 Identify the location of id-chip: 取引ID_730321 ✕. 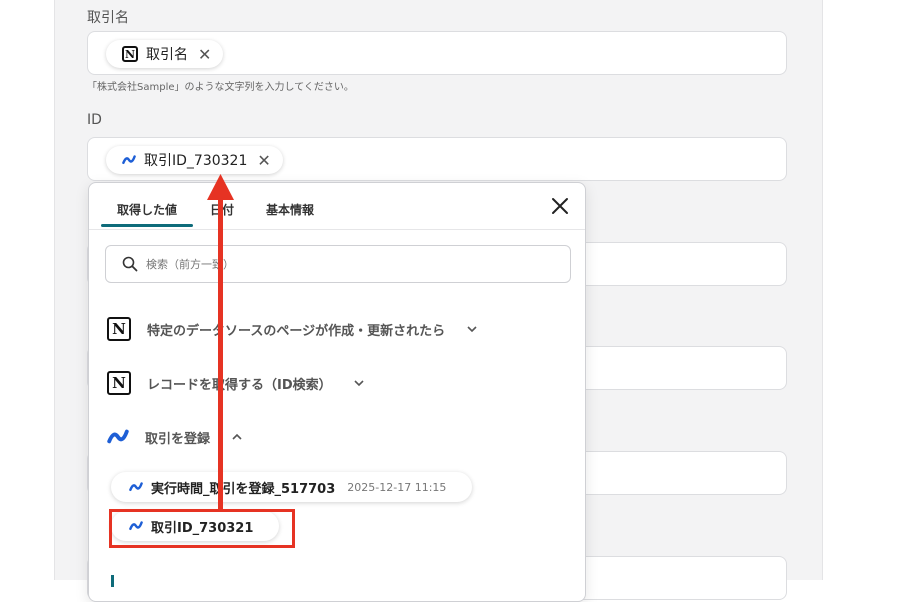
(194, 160).